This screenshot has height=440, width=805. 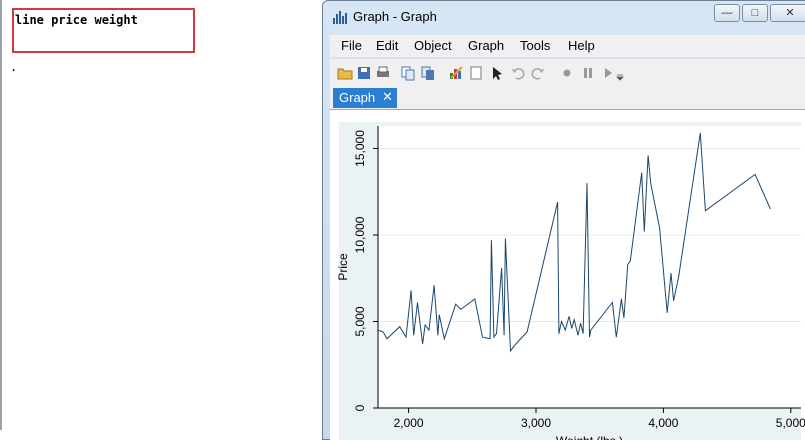 What do you see at coordinates (345, 73) in the screenshot?
I see `open-icon` at bounding box center [345, 73].